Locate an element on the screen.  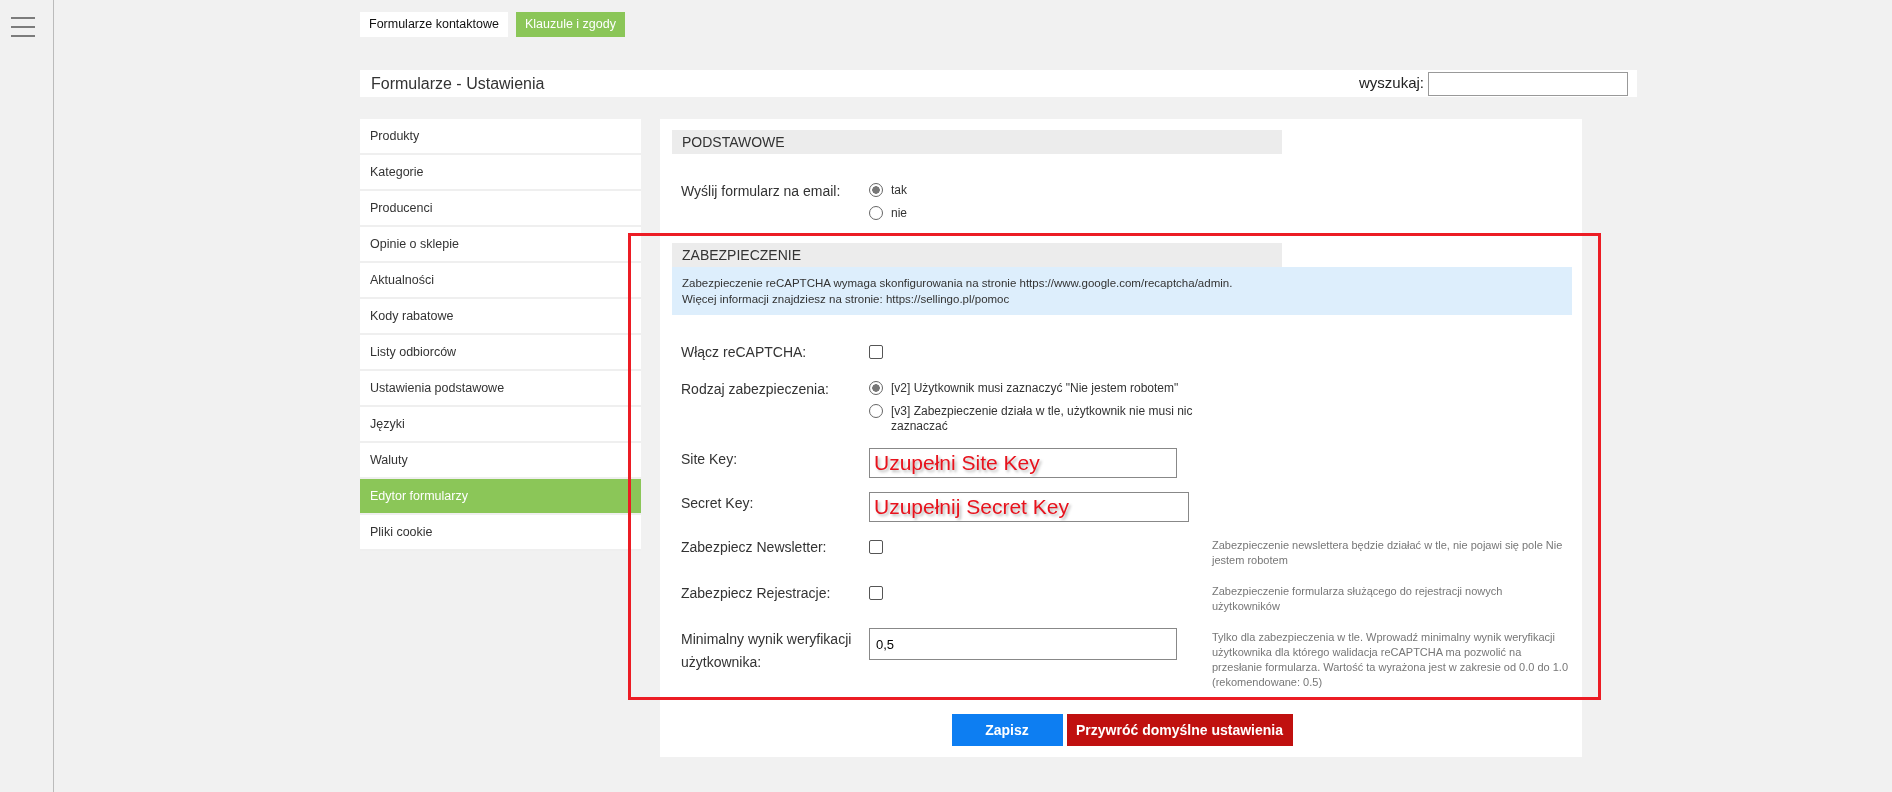
field-label: Zabezpiecz Rejestracje: is located at coordinates (756, 593).